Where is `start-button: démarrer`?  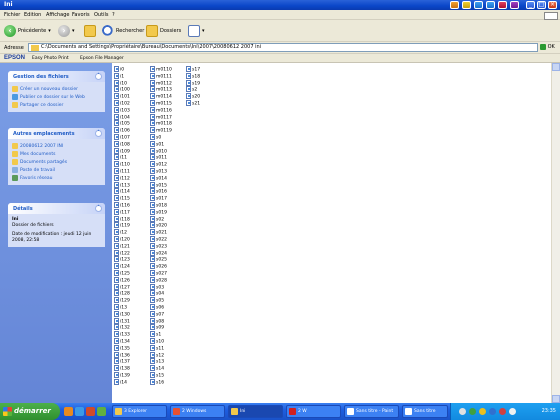 start-button: démarrer is located at coordinates (30, 411).